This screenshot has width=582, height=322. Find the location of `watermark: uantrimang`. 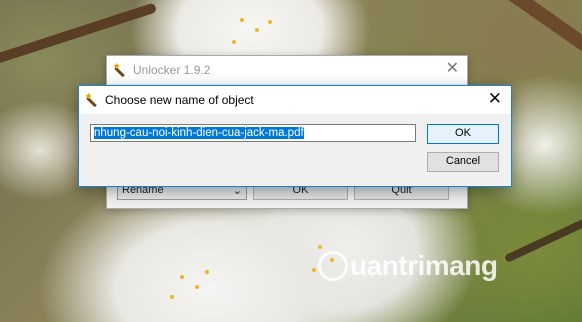

watermark: uantrimang is located at coordinates (408, 266).